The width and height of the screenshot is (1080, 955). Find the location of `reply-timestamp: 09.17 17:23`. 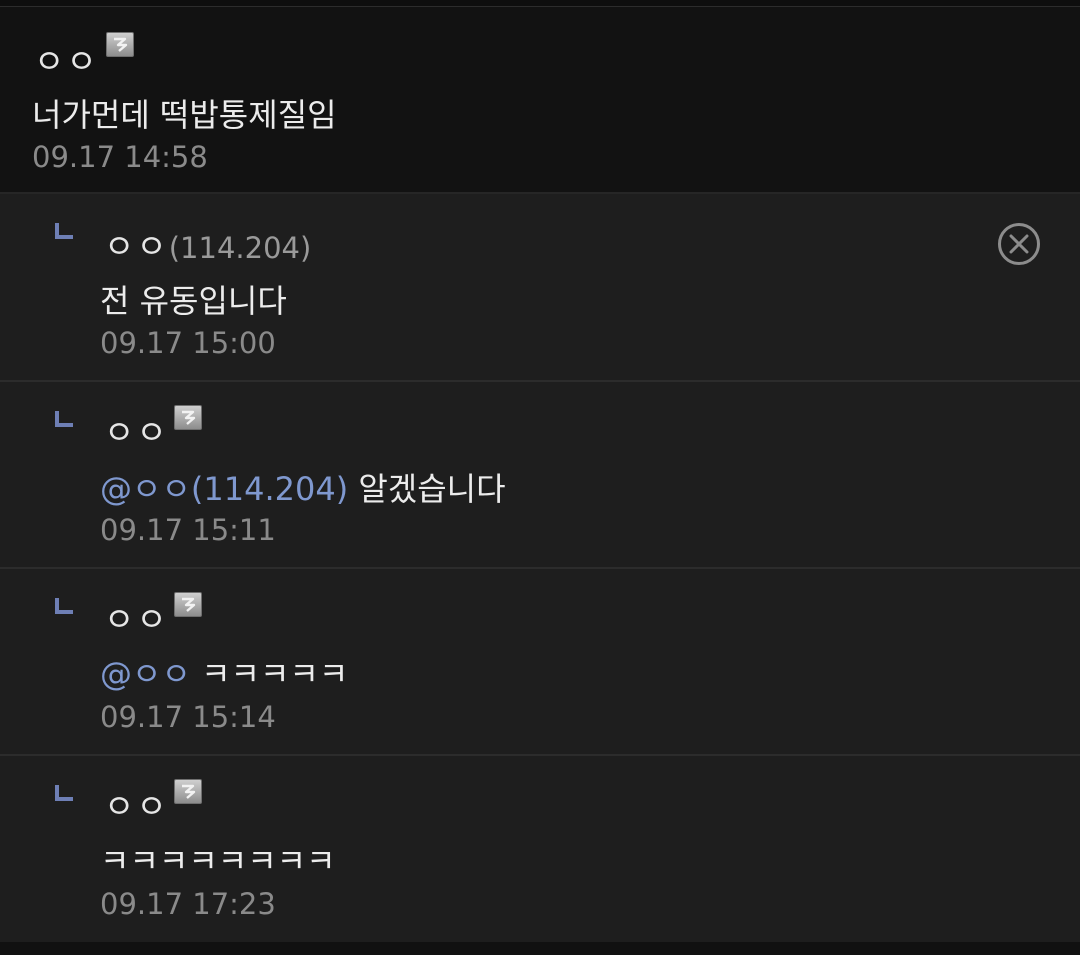

reply-timestamp: 09.17 17:23 is located at coordinates (188, 904).